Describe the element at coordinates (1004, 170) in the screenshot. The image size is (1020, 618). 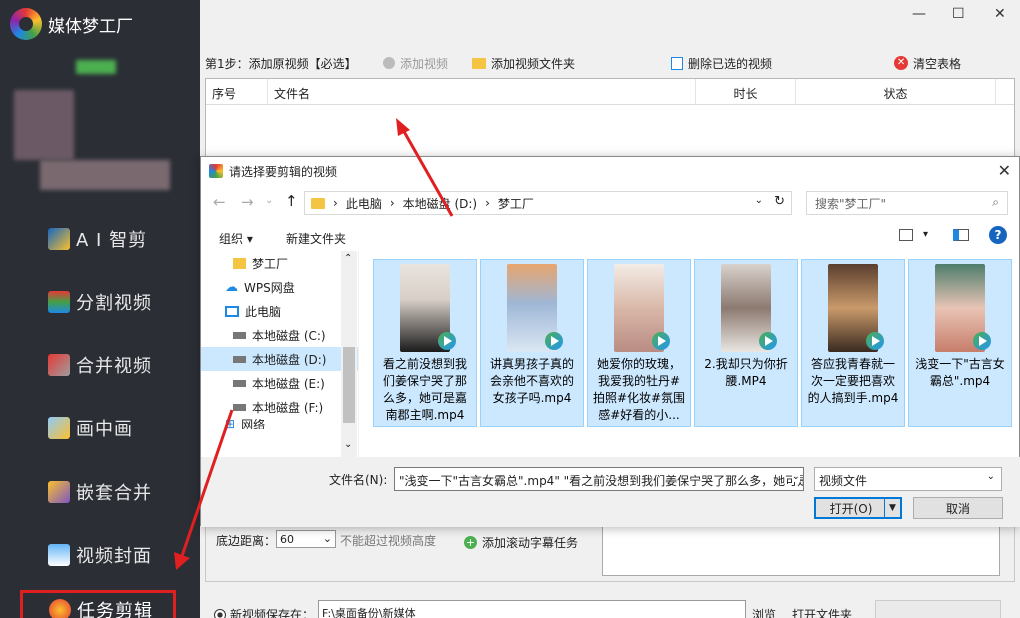
I see `dialog-close-button: ✕` at that location.